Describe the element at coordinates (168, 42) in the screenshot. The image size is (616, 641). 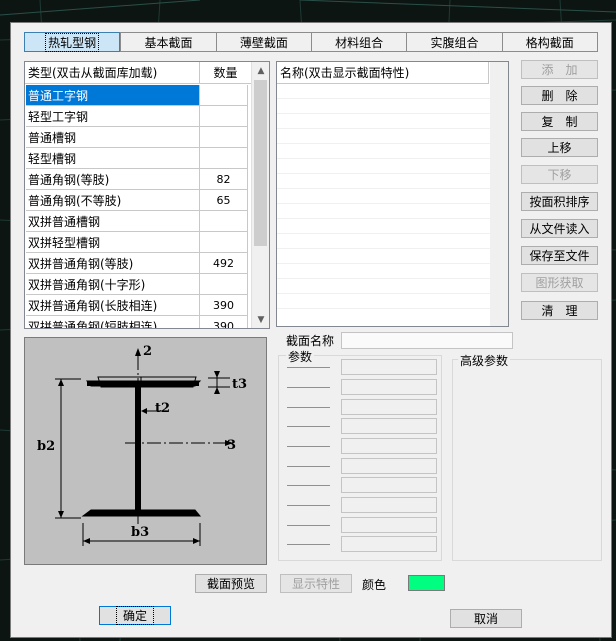
I see `tab-basic: 基本截面` at that location.